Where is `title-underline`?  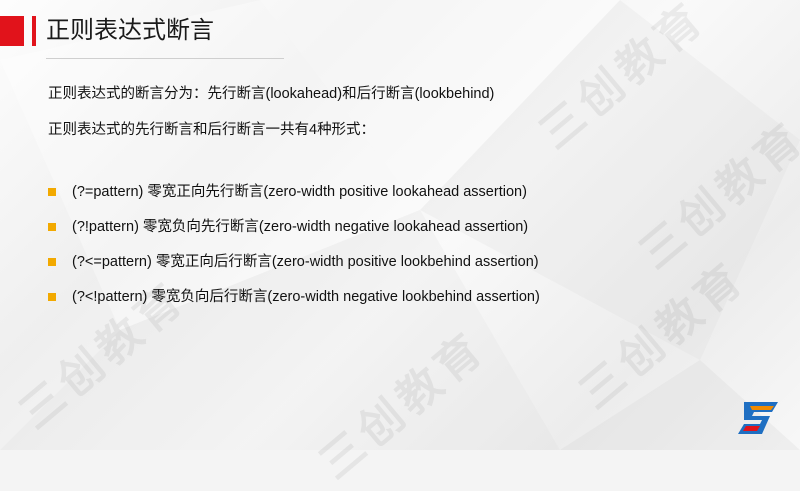 title-underline is located at coordinates (165, 58).